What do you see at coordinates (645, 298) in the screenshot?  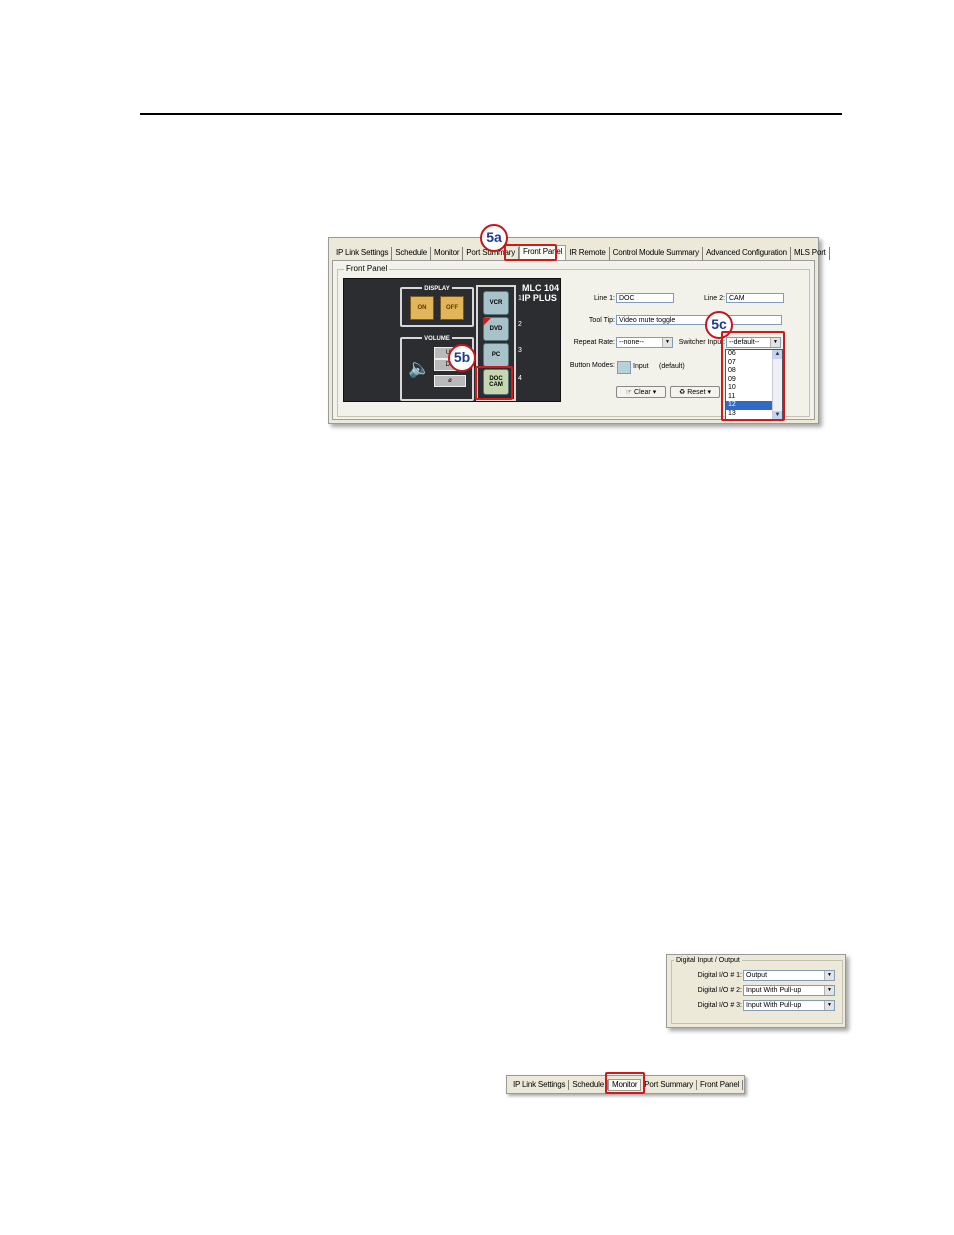 I see `line1-input: DOC` at bounding box center [645, 298].